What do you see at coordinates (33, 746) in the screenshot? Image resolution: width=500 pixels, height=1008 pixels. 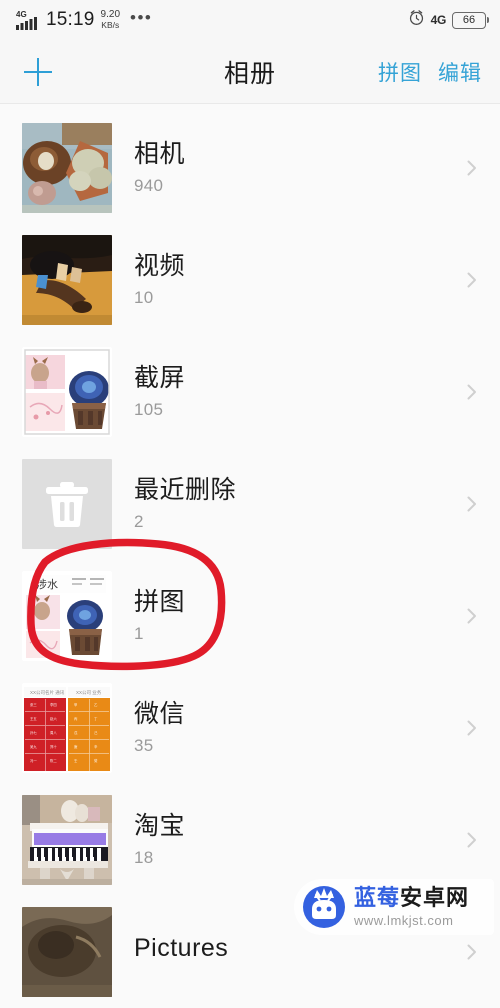 I see `svg-text: 吴九` at bounding box center [33, 746].